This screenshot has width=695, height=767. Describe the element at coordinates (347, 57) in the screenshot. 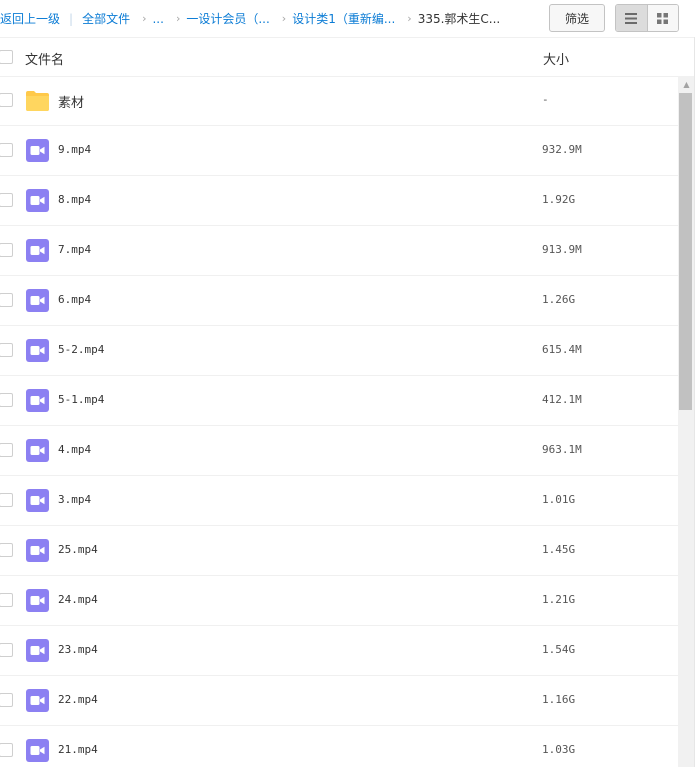

I see `file-list-header: 文件名 大小` at that location.